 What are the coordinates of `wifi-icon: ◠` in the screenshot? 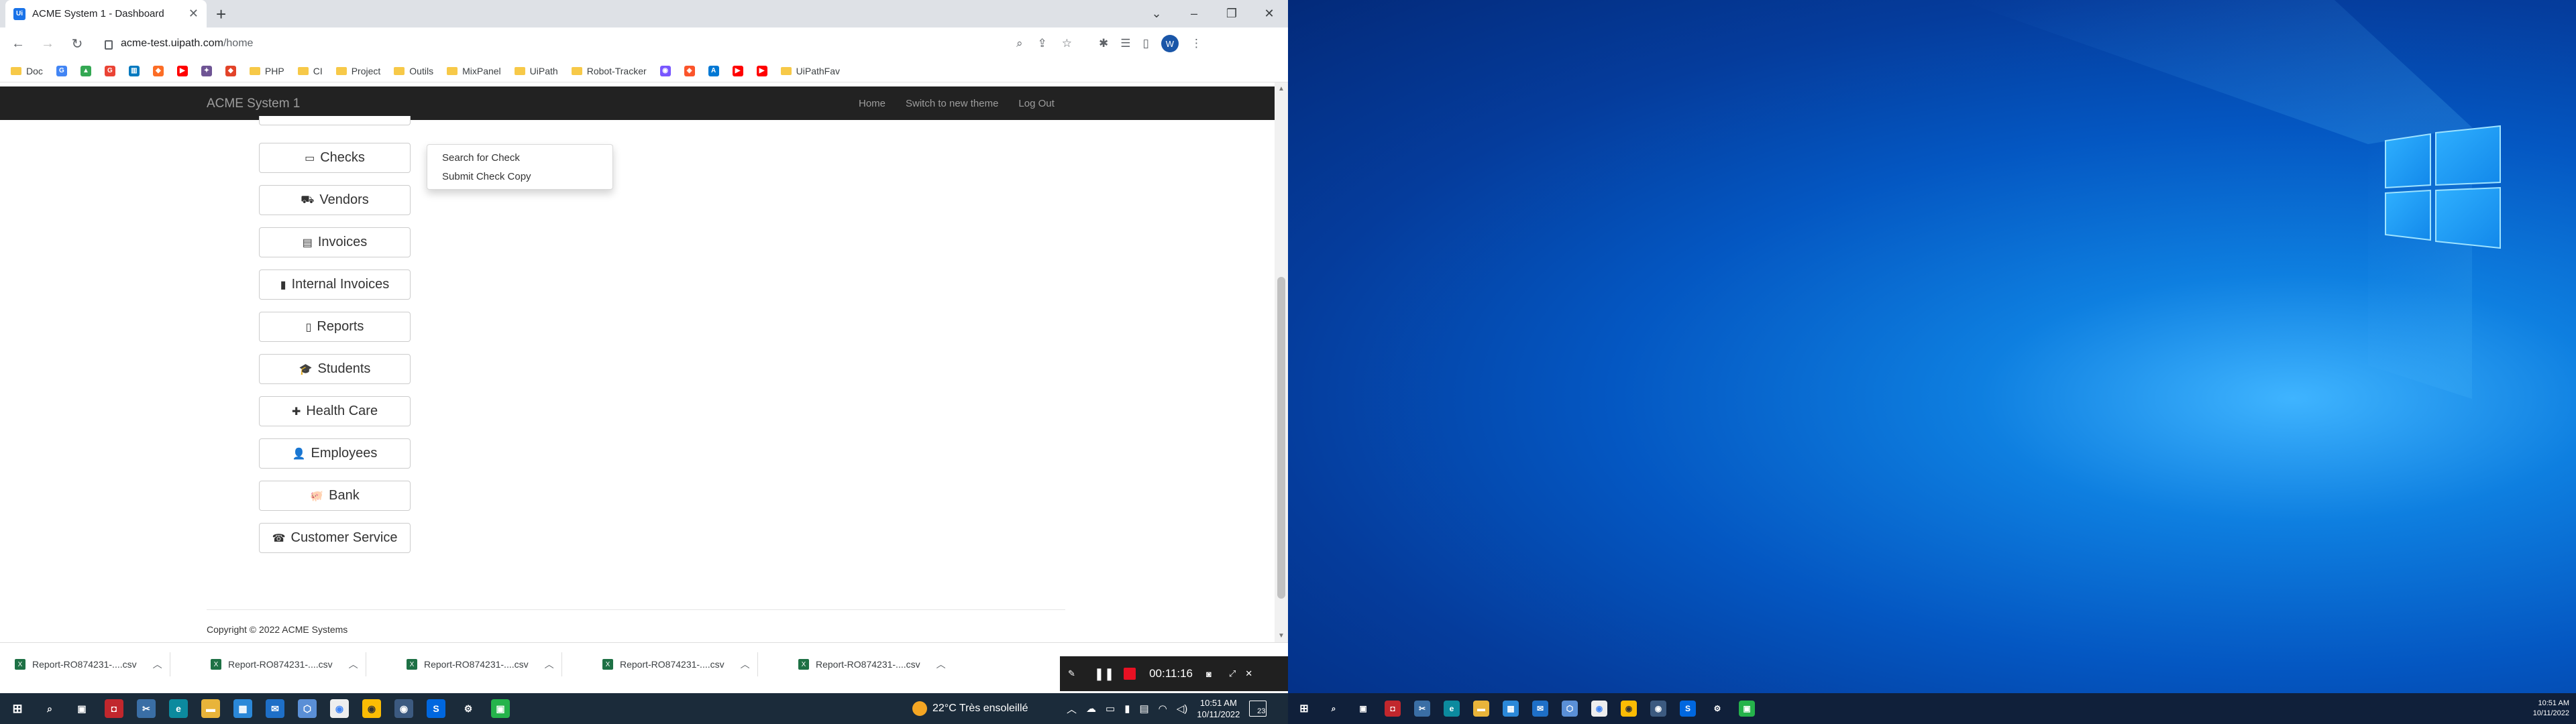 It's located at (1163, 709).